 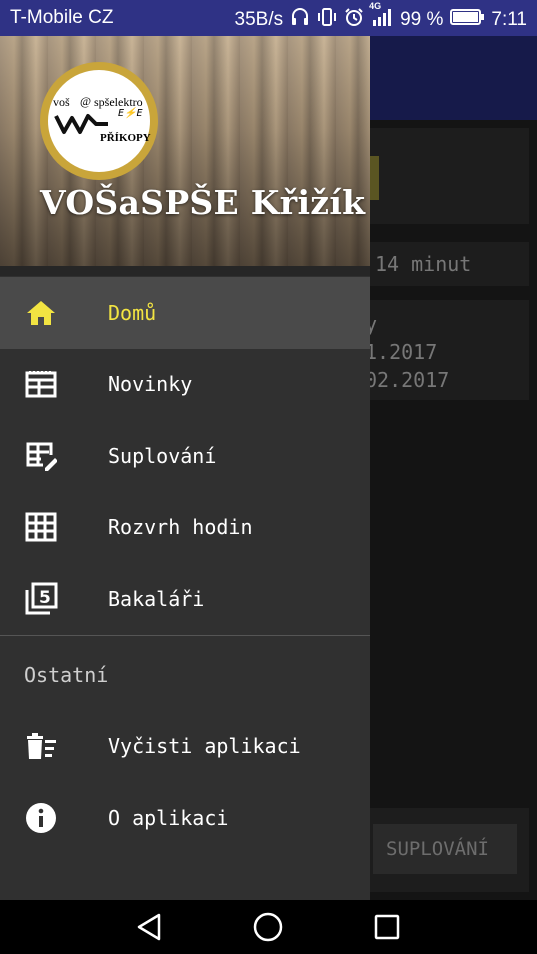 I want to click on home-button-icon, so click(x=268, y=927).